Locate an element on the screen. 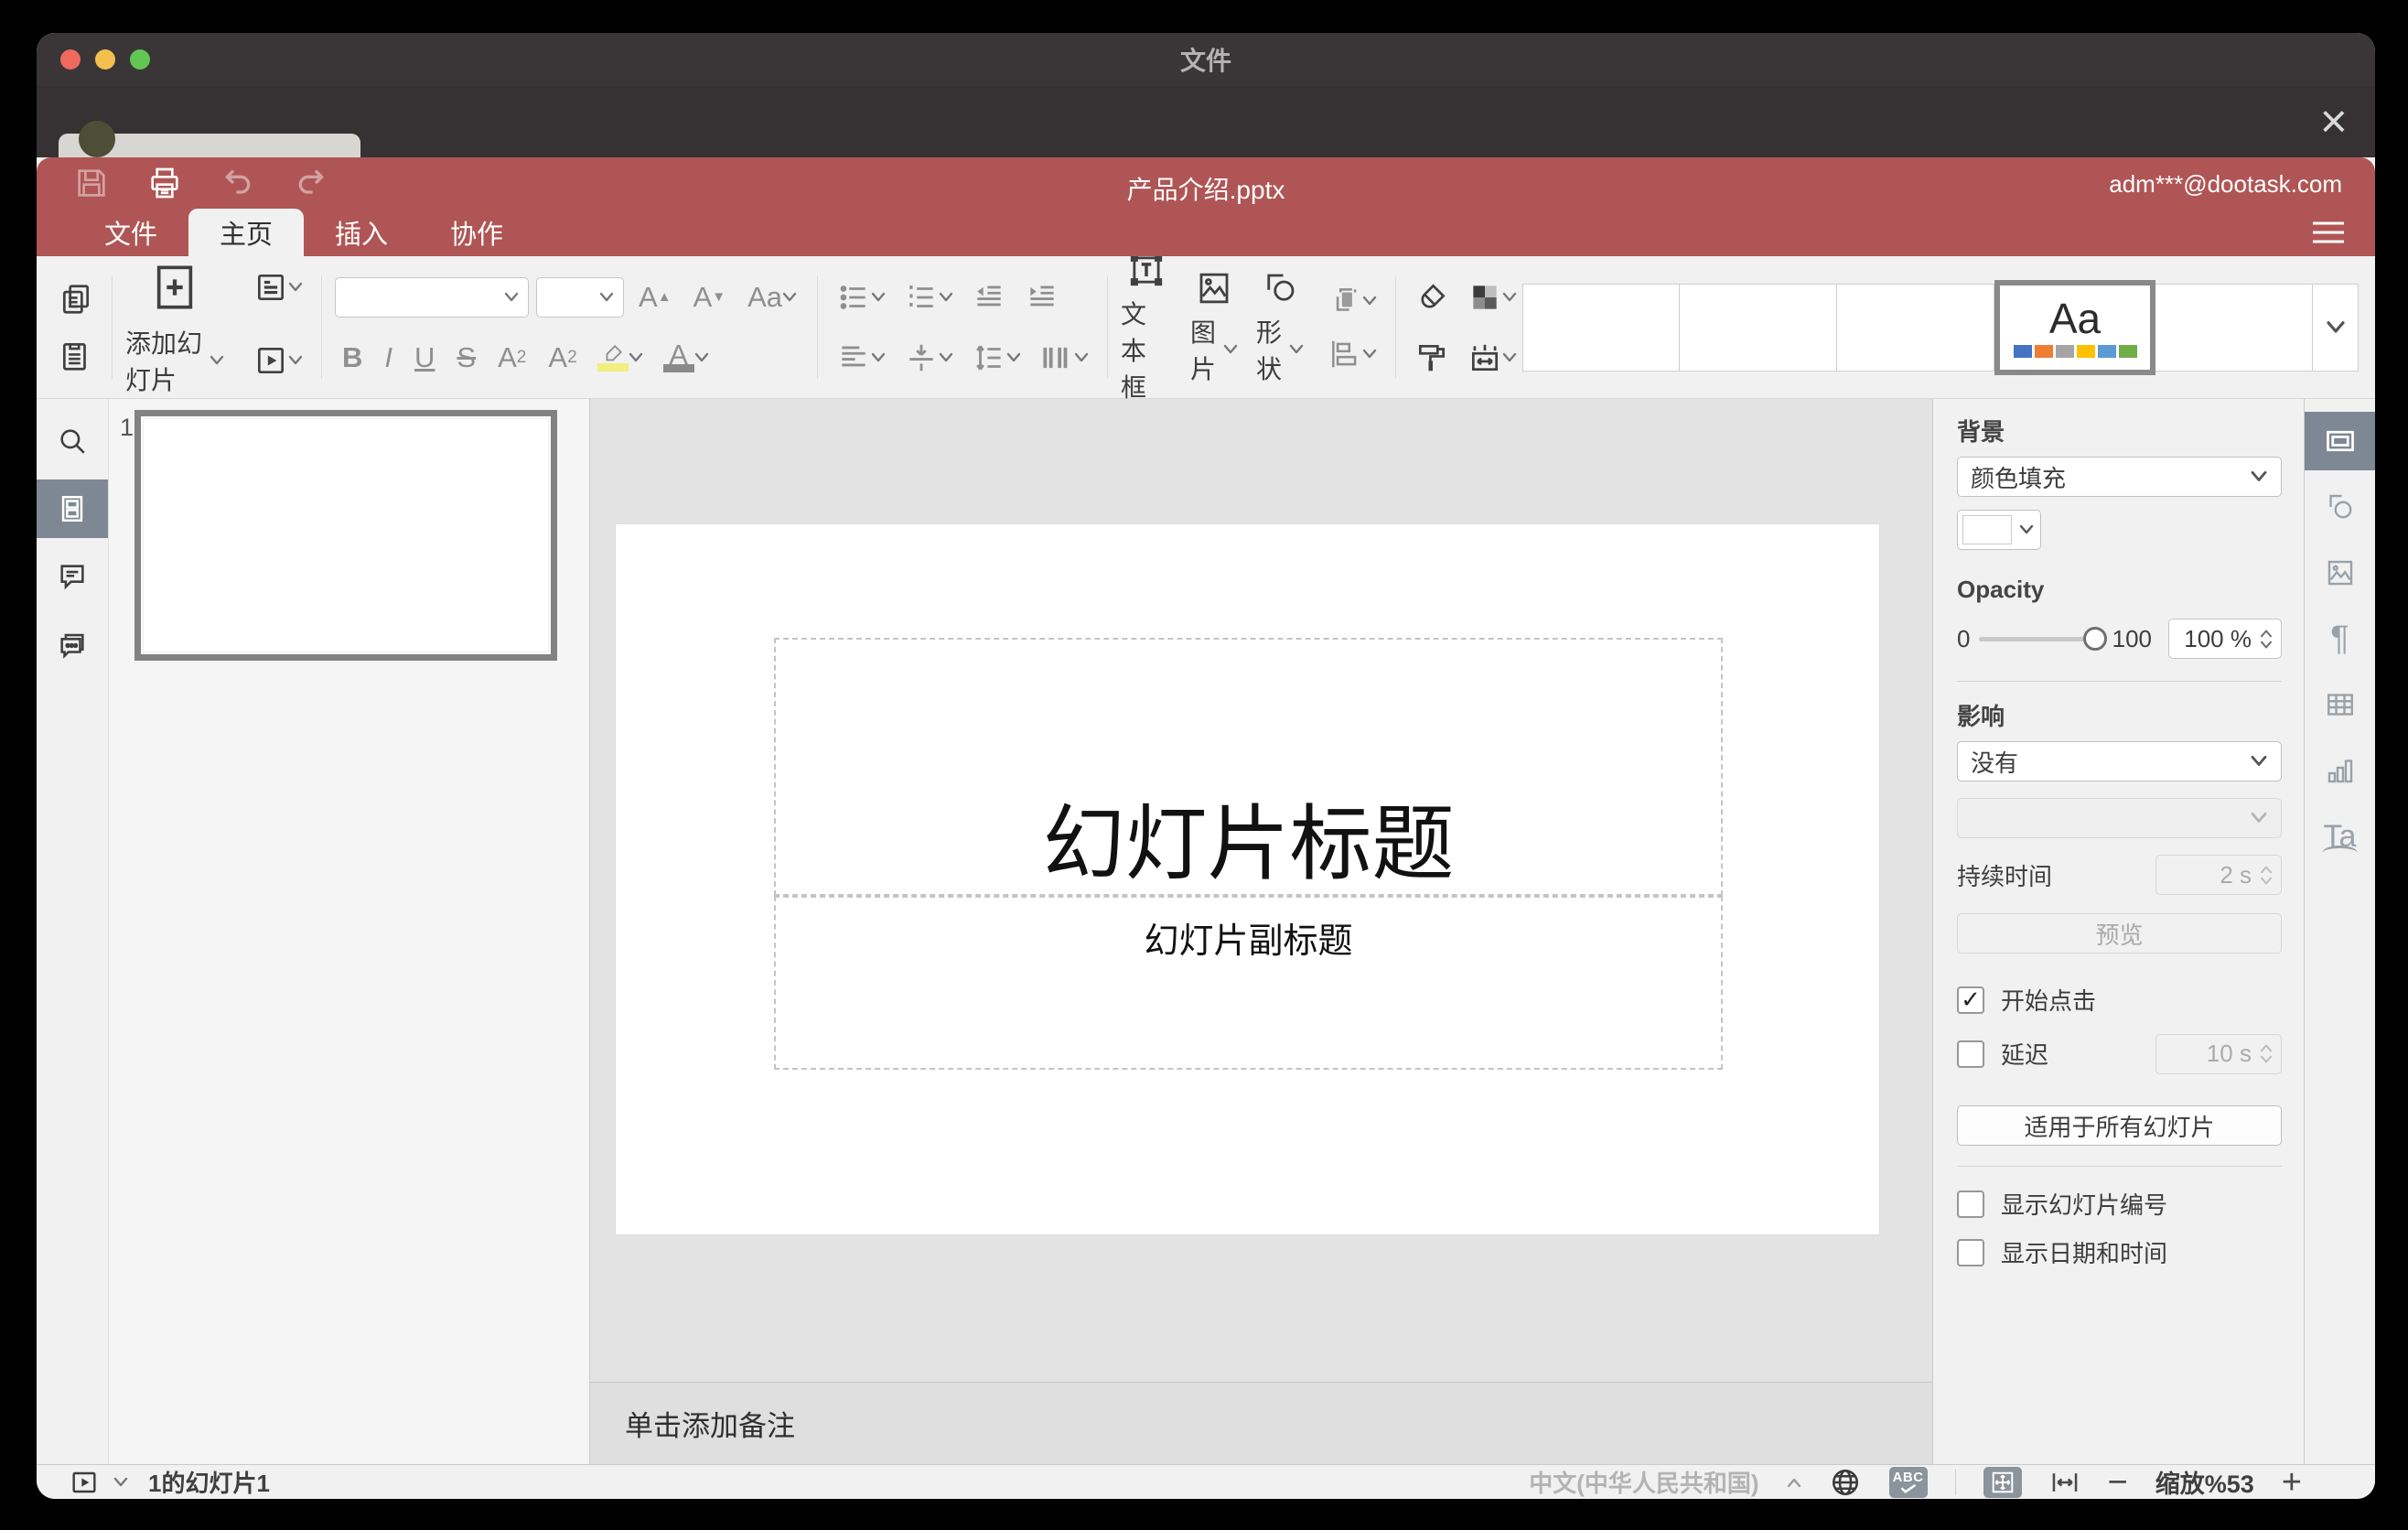  language-caret-icon is located at coordinates (1794, 1482).